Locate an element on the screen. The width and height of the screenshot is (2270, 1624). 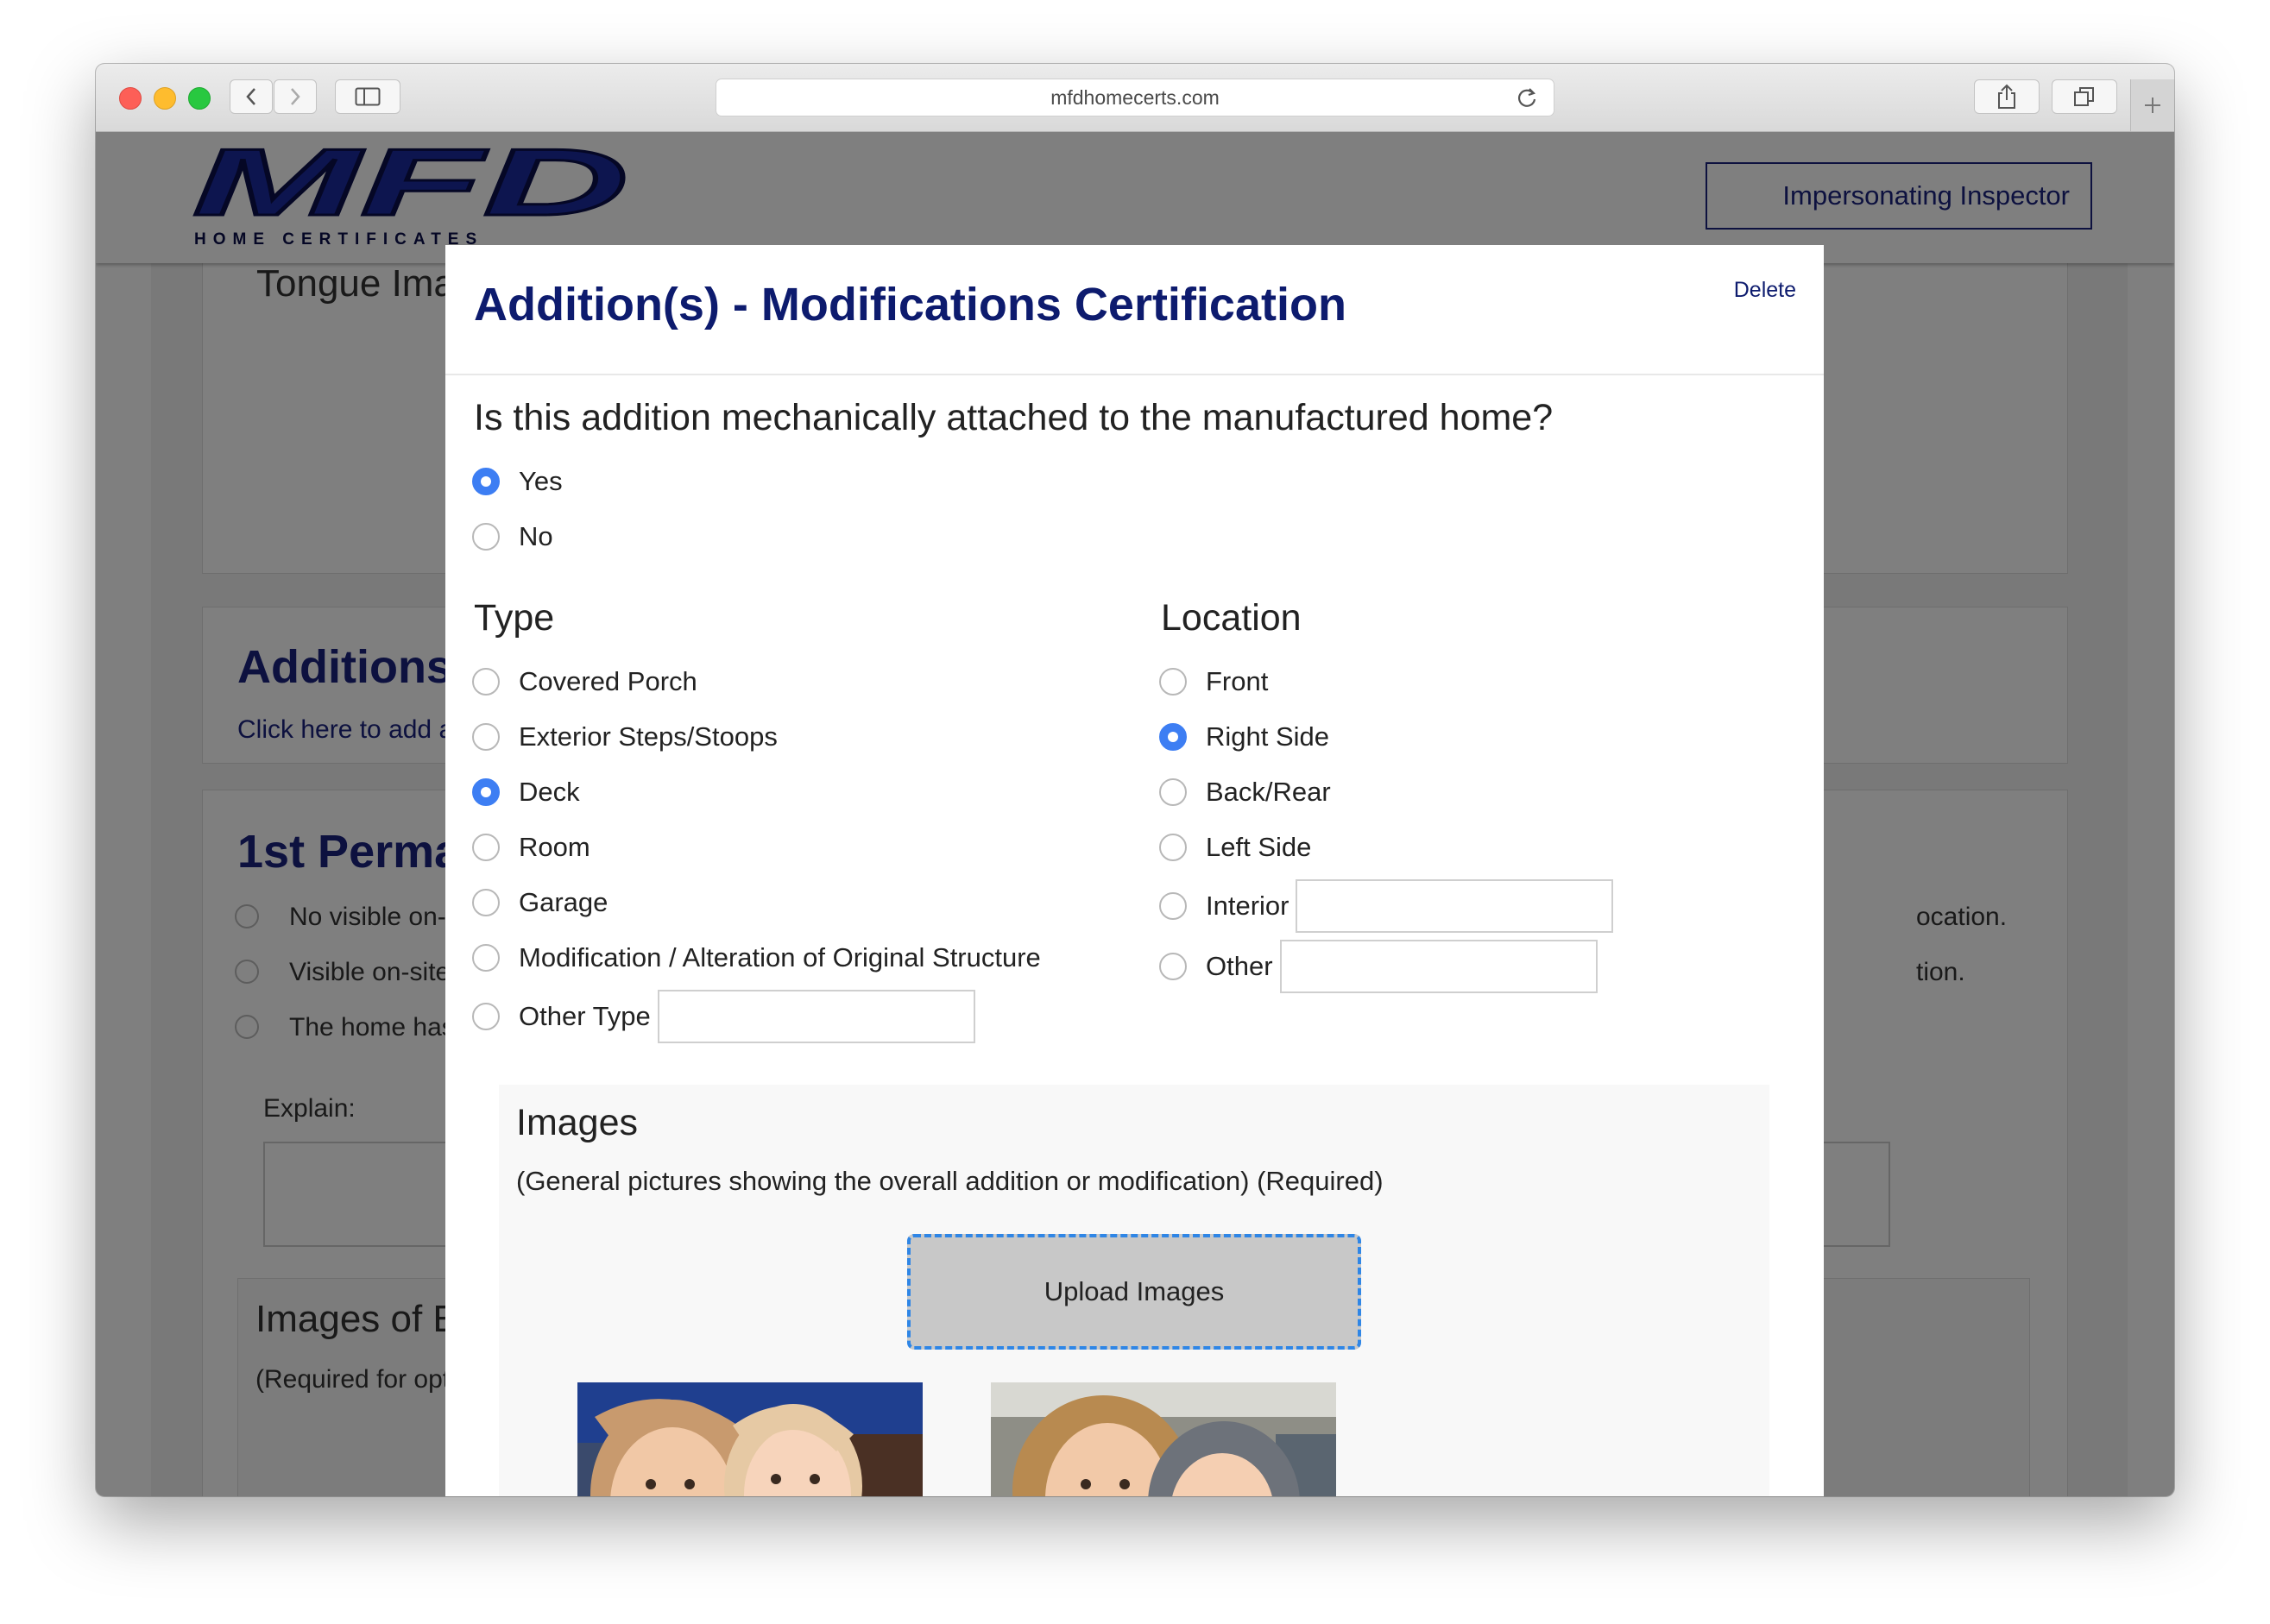
location-option-label: Left Side is located at coordinates (1259, 847).